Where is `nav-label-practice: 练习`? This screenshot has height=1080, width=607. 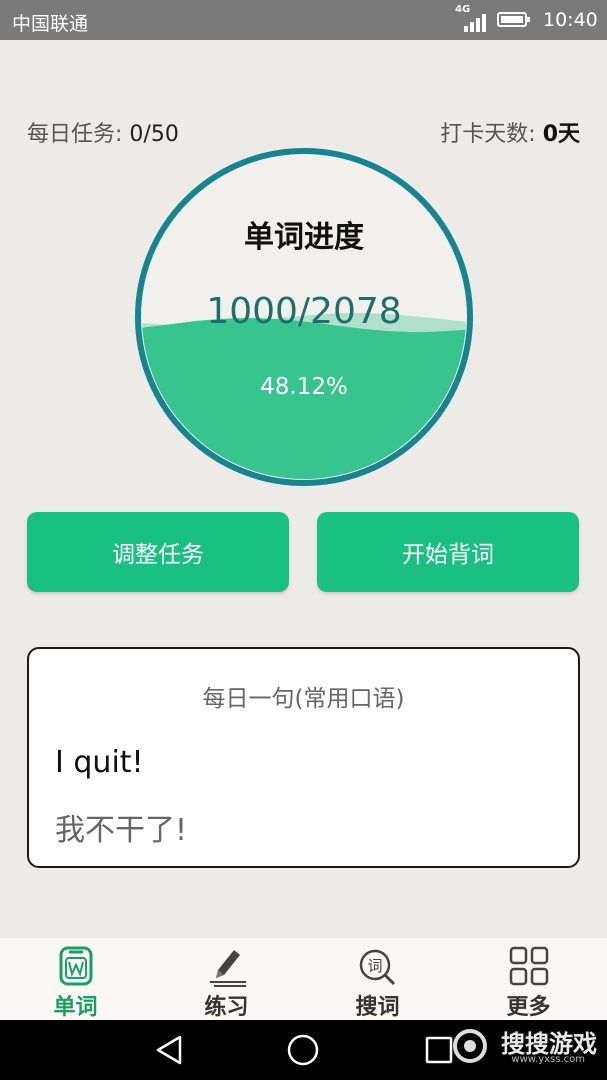 nav-label-practice: 练习 is located at coordinates (226, 1007).